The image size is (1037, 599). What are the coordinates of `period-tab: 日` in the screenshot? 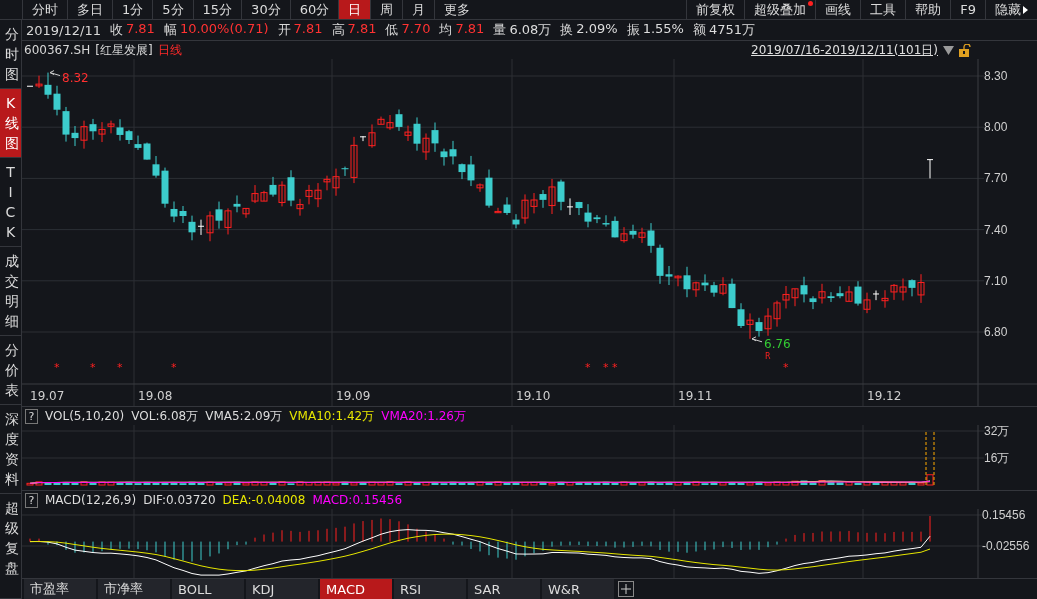 It's located at (354, 9).